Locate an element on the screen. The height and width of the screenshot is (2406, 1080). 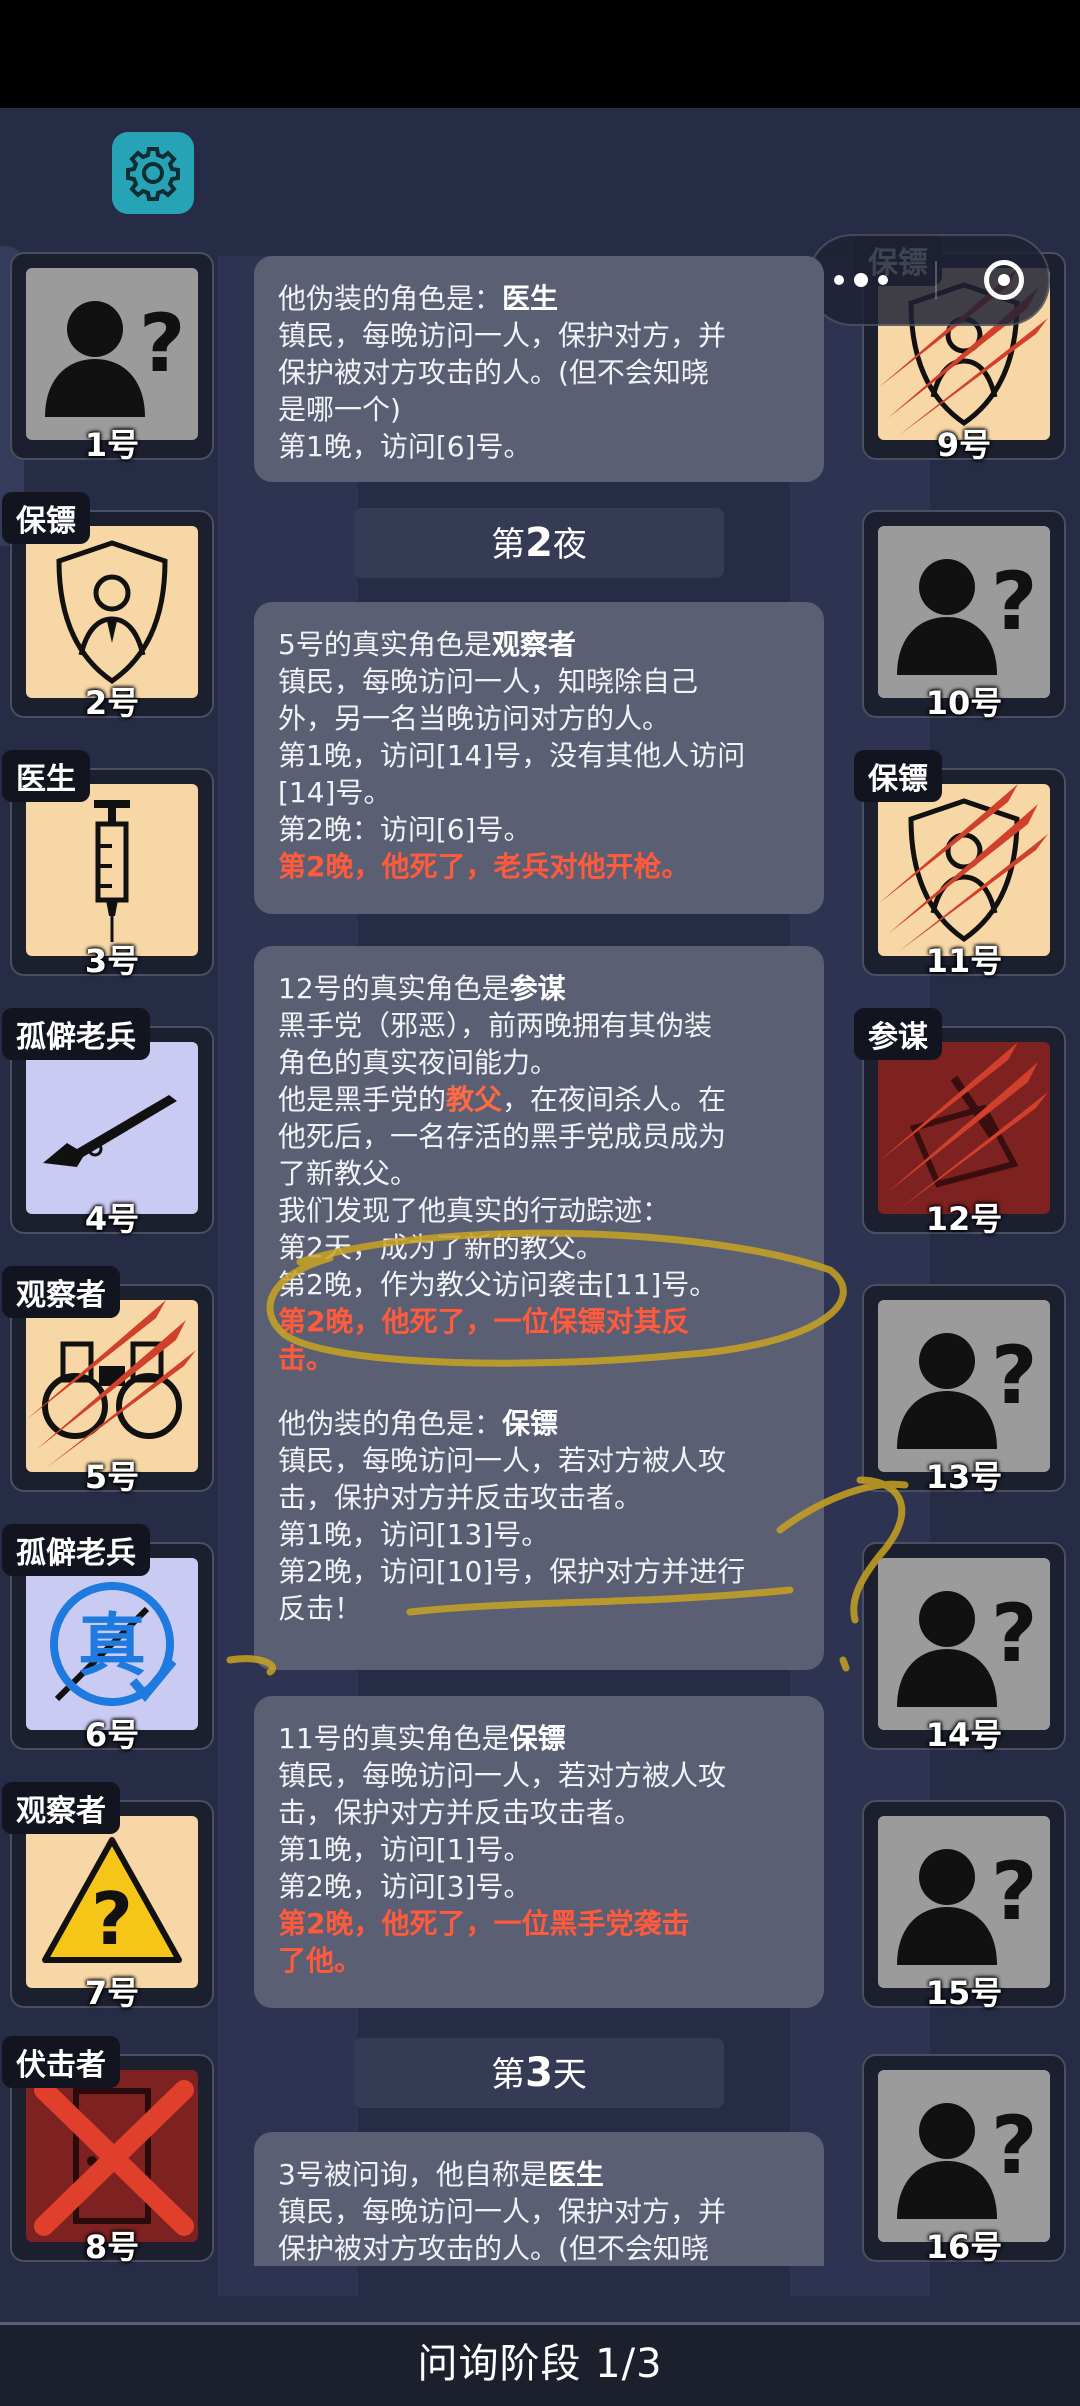
log-line: 了新教父。 is located at coordinates (348, 1173).